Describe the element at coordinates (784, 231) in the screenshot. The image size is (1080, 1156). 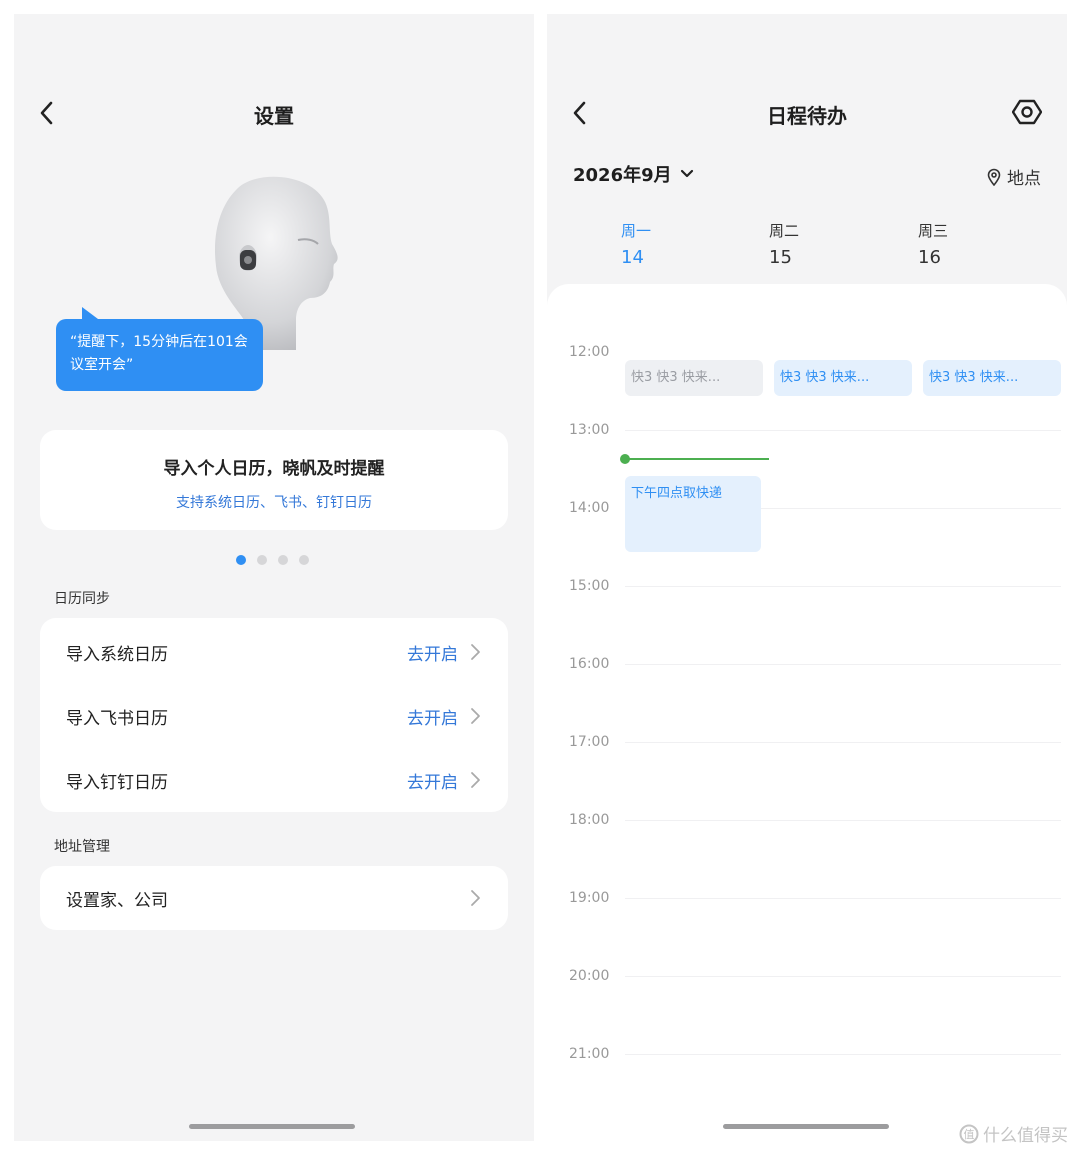
I see `day-name: 周二` at that location.